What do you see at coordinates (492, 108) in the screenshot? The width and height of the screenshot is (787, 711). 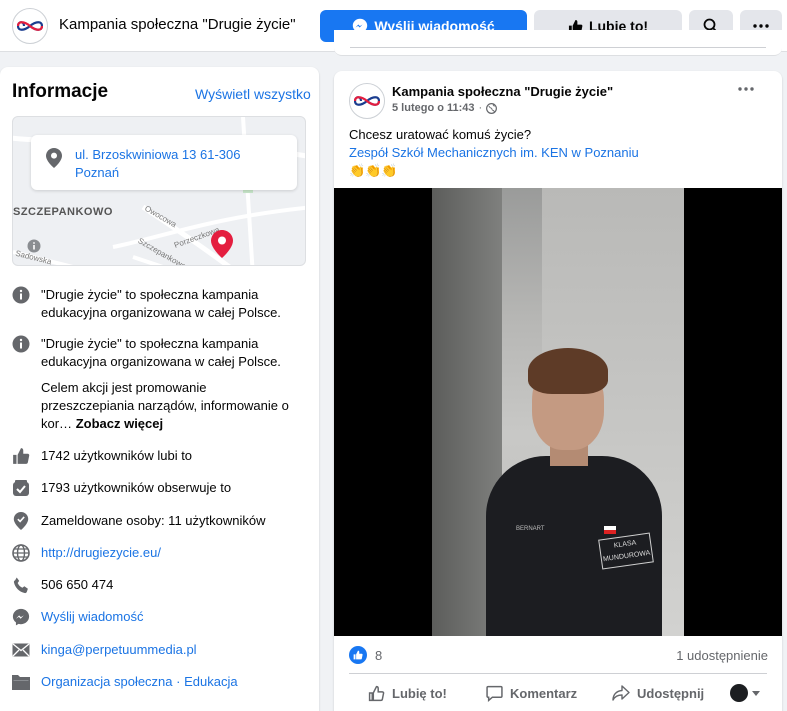 I see `public-globe-icon` at bounding box center [492, 108].